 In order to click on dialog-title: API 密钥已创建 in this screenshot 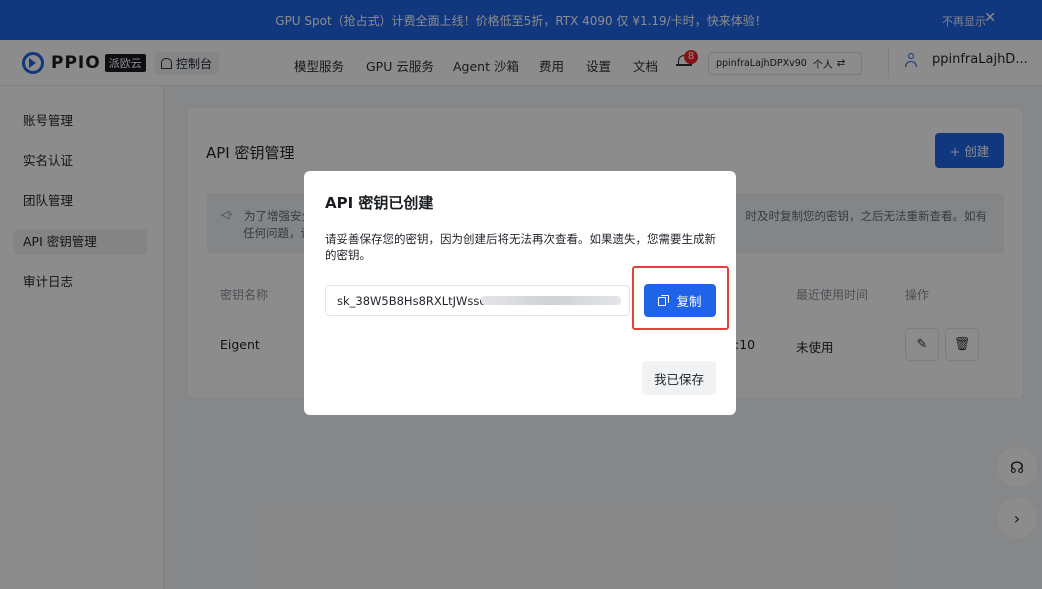, I will do `click(379, 203)`.